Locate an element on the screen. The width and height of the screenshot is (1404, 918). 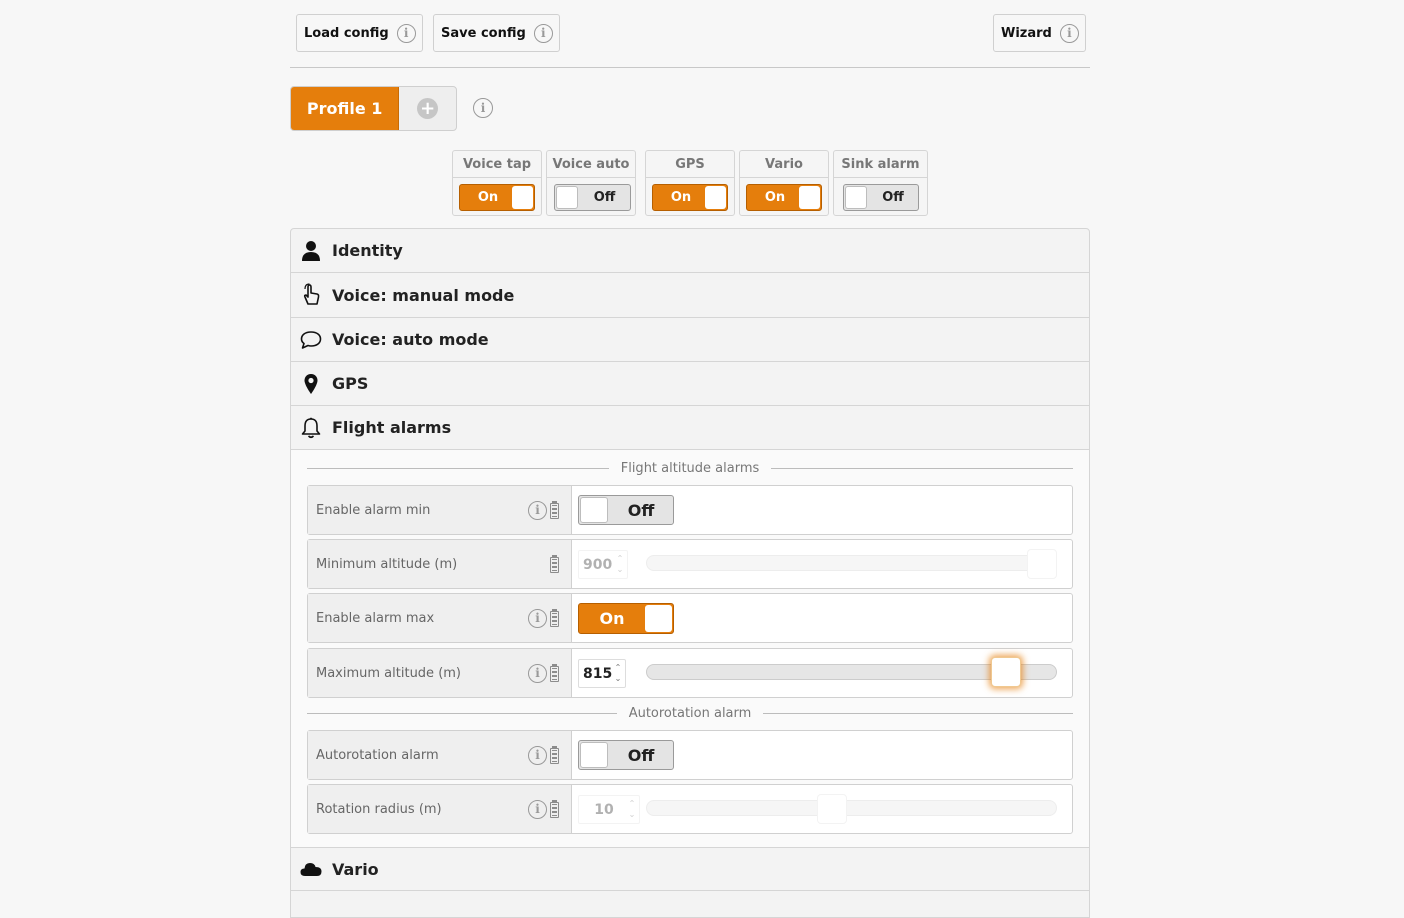
minimum-altitude-input: 900 ⌃ ⌄ is located at coordinates (603, 564).